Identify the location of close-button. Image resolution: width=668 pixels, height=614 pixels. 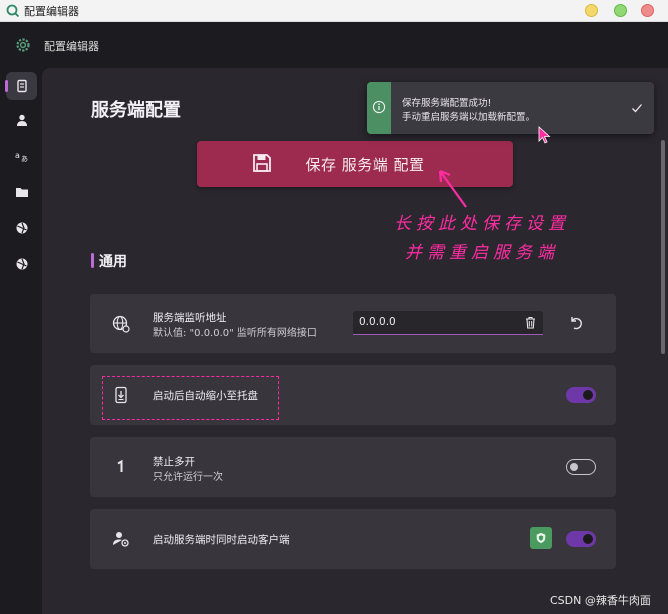
(647, 10).